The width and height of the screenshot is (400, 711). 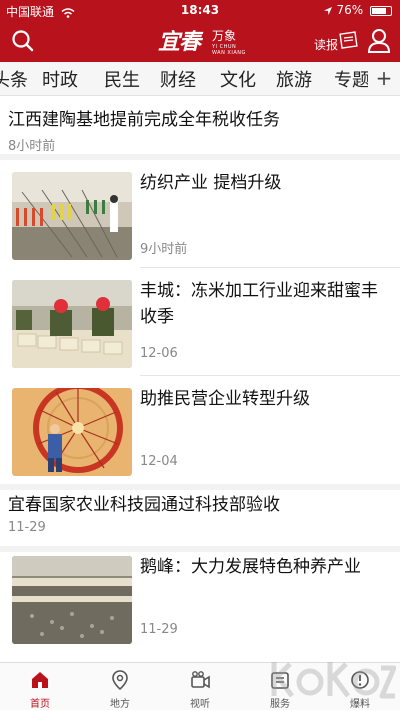 I want to click on search-button, so click(x=23, y=41).